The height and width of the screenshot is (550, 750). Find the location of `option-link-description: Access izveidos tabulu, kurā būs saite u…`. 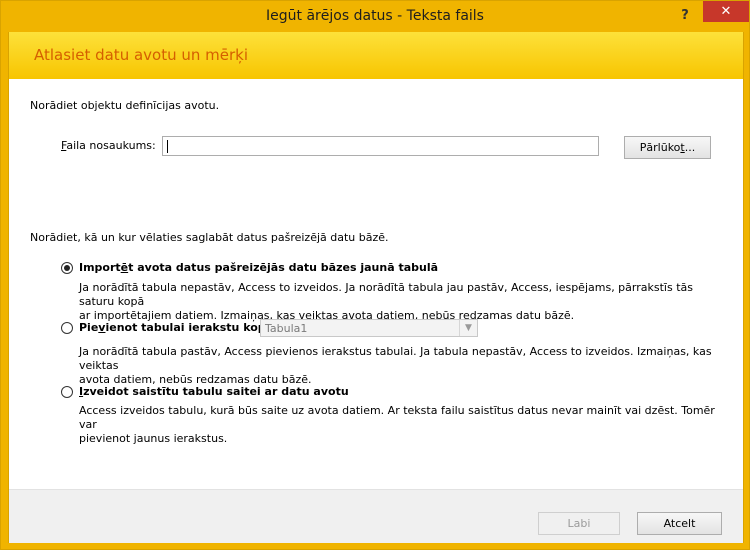

option-link-description: Access izveidos tabulu, kurā būs saite u… is located at coordinates (399, 425).